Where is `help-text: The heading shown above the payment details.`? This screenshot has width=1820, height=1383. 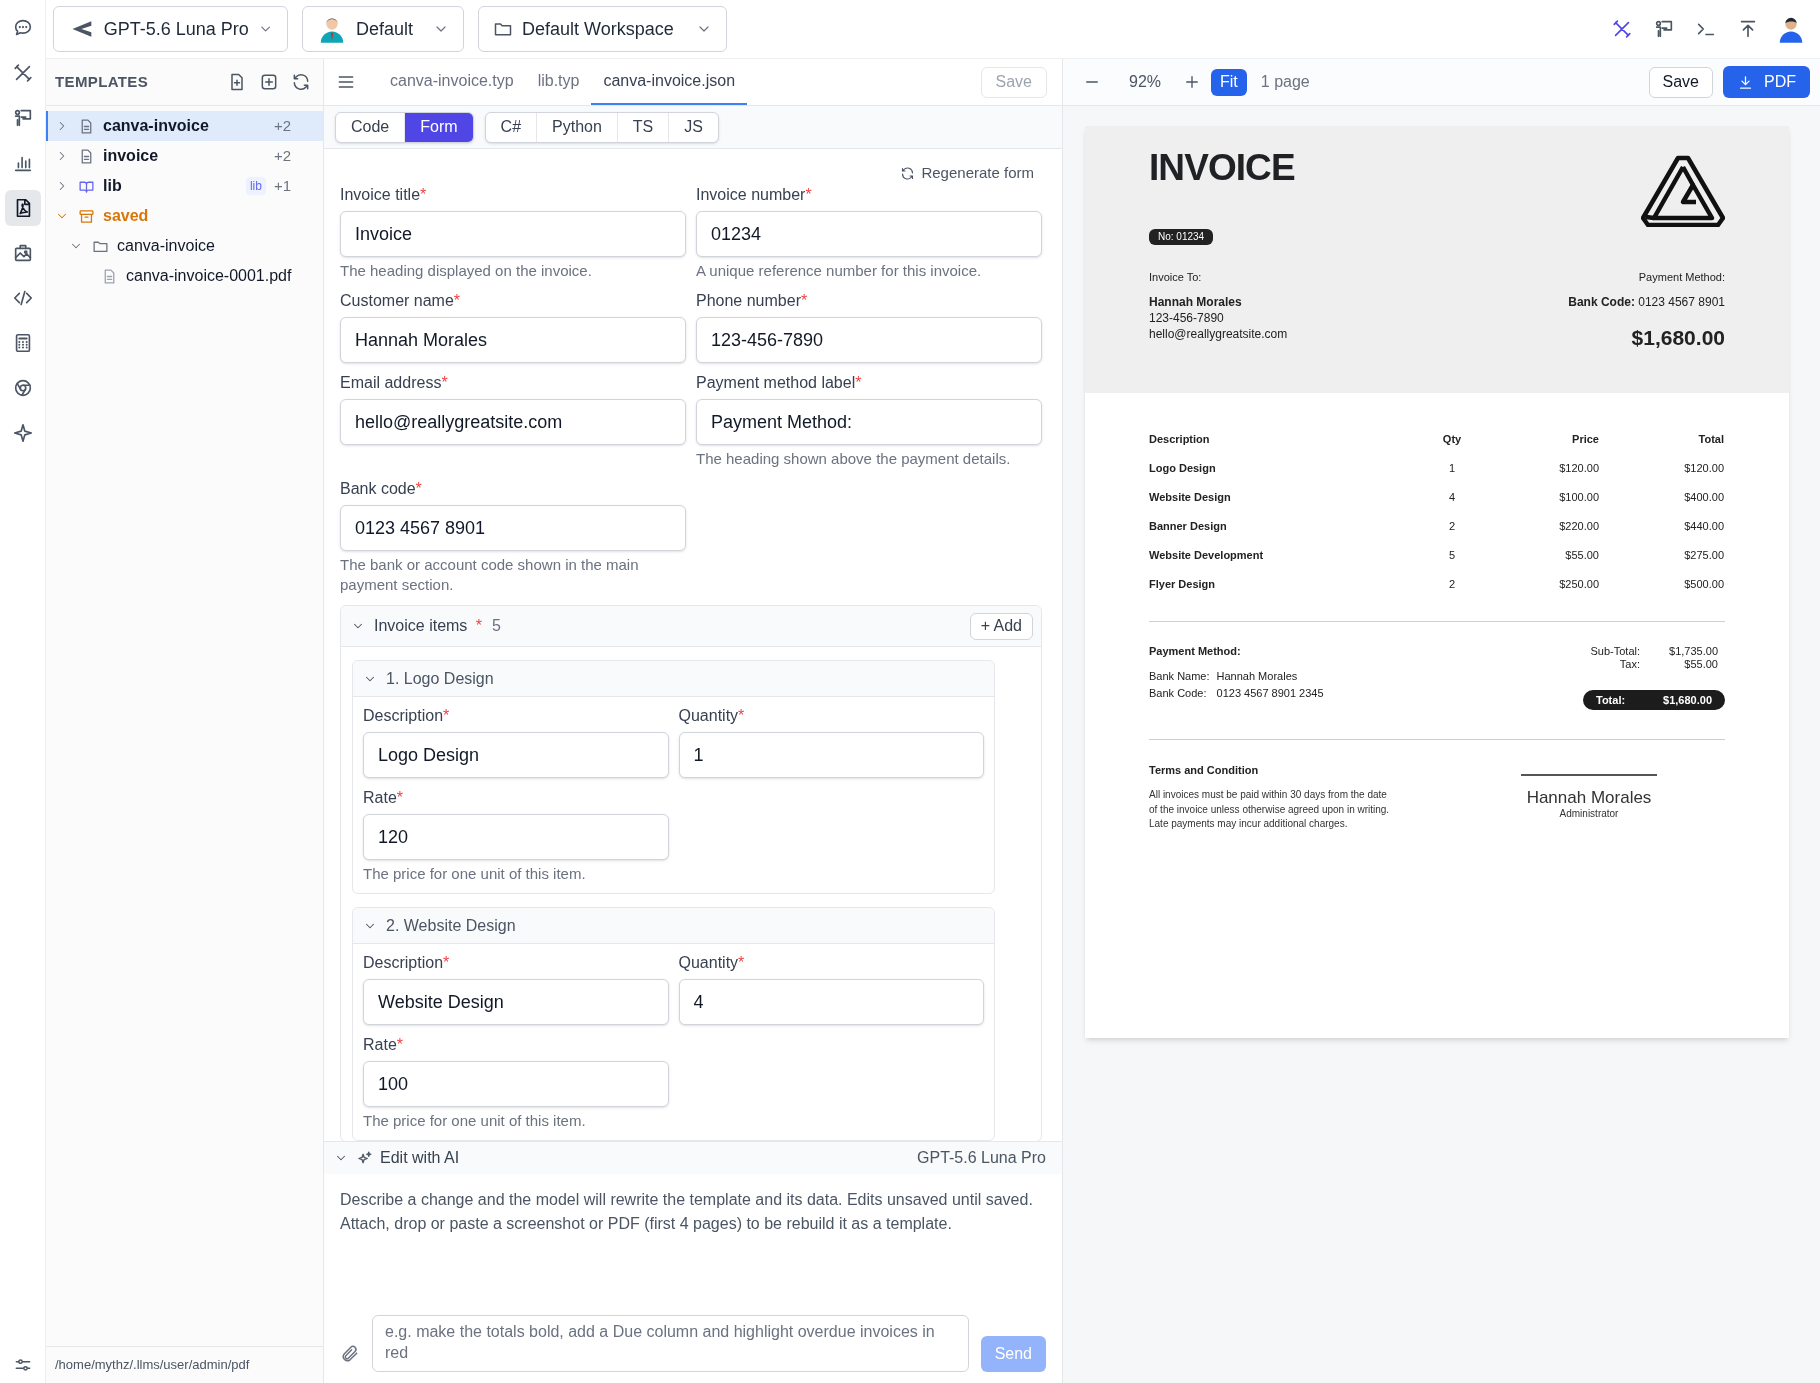
help-text: The heading shown above the payment details. is located at coordinates (854, 459).